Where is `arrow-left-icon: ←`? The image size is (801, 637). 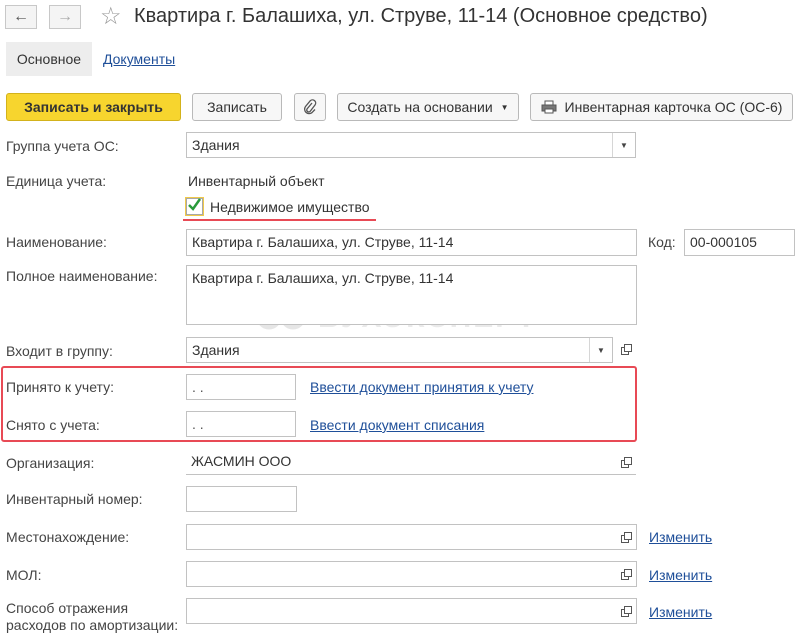 arrow-left-icon: ← is located at coordinates (21, 16).